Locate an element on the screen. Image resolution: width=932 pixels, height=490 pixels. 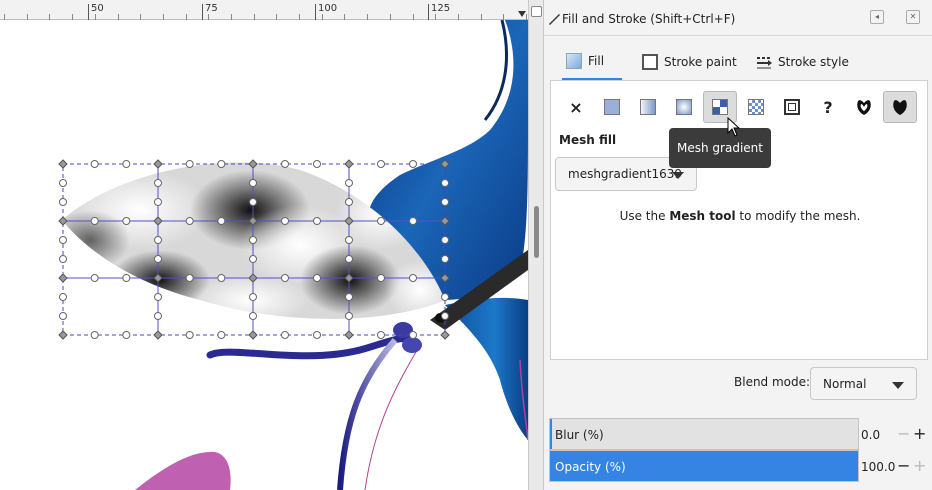
radial-gradient-button is located at coordinates (684, 107).